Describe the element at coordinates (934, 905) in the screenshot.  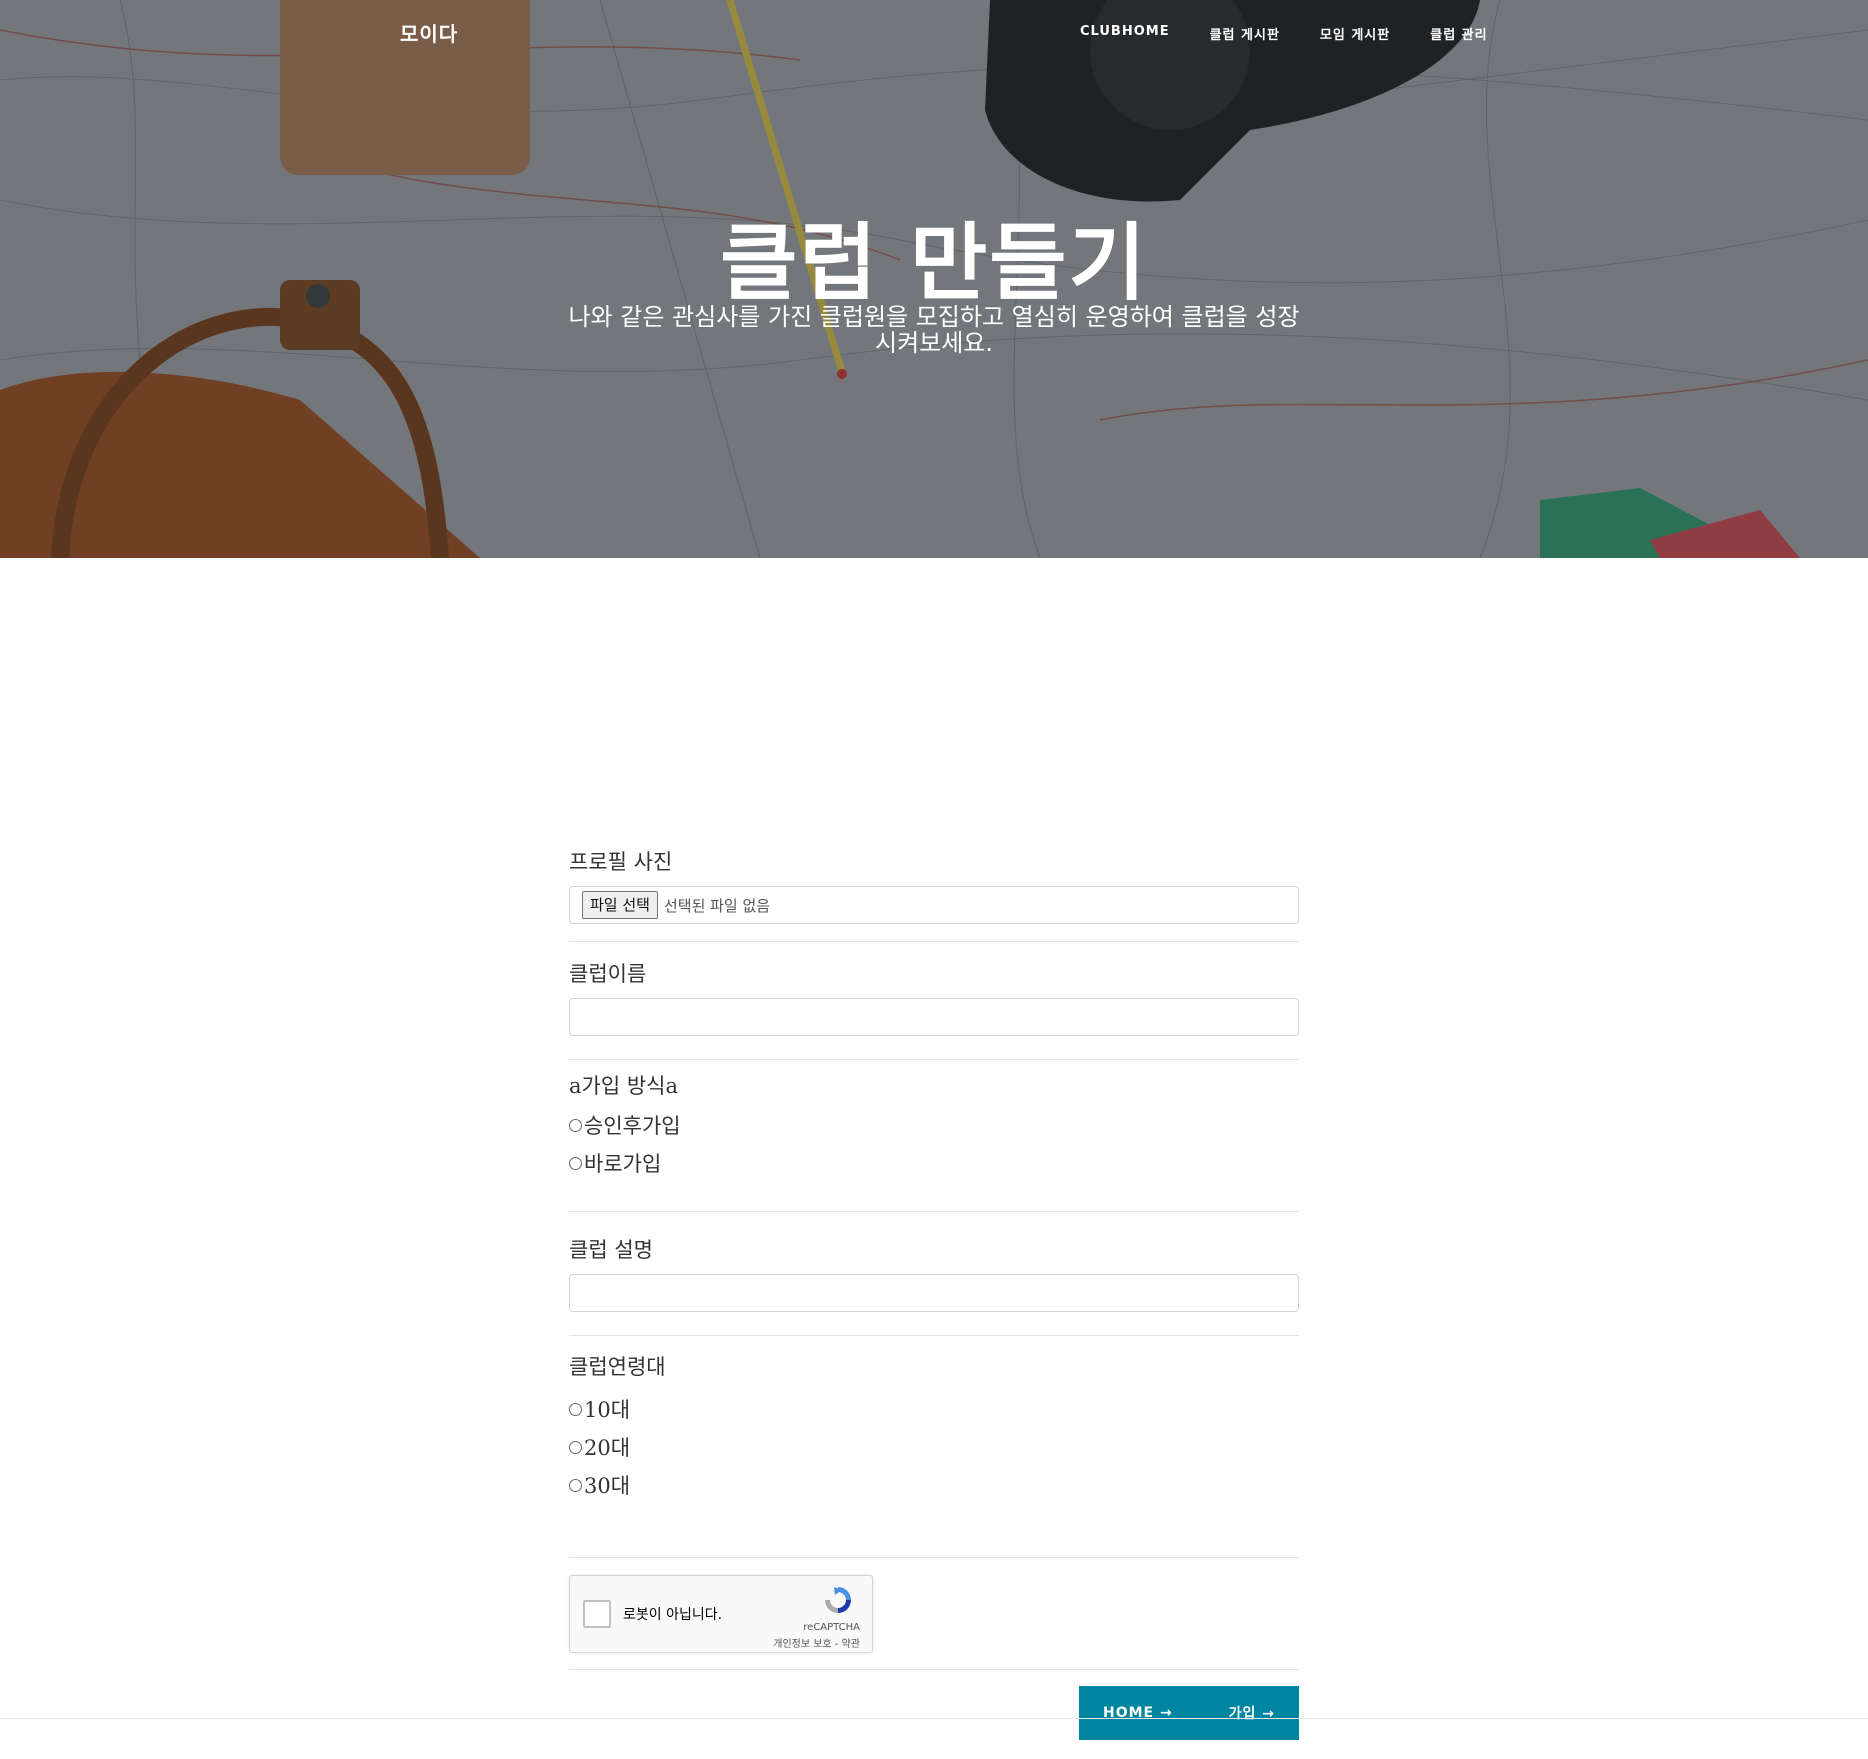
I see `profile-photo-file-input: 파일 선택 선택된 파일 없음` at that location.